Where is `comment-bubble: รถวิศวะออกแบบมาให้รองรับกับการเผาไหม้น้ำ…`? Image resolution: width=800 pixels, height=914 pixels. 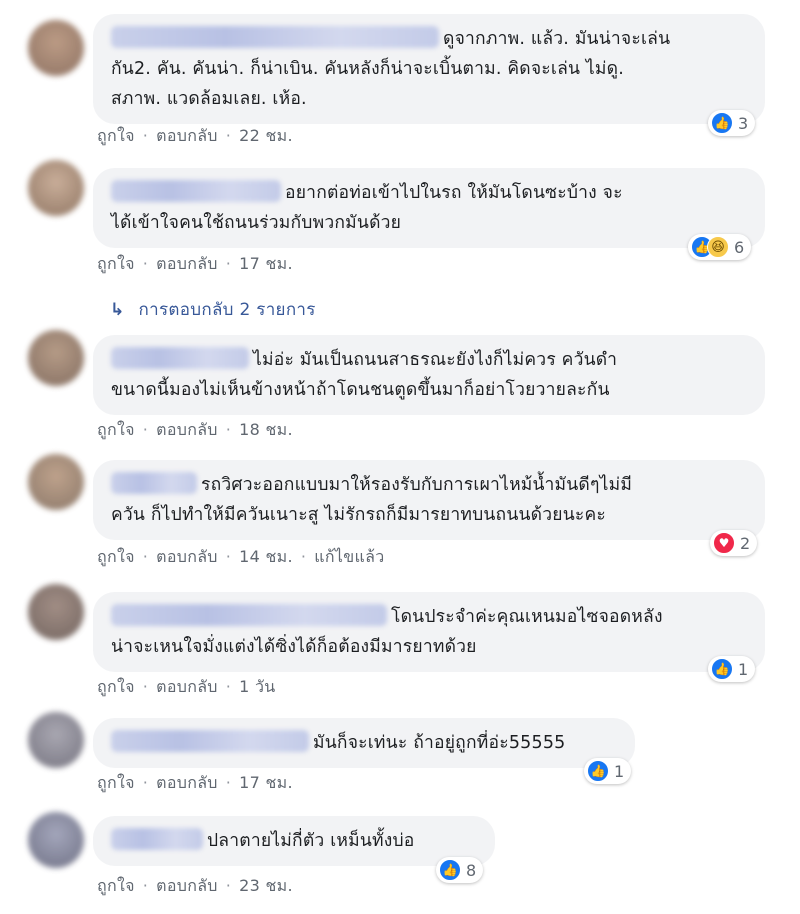
comment-bubble: รถวิศวะออกแบบมาให้รองรับกับการเผาไหม้น้ำ… is located at coordinates (429, 500).